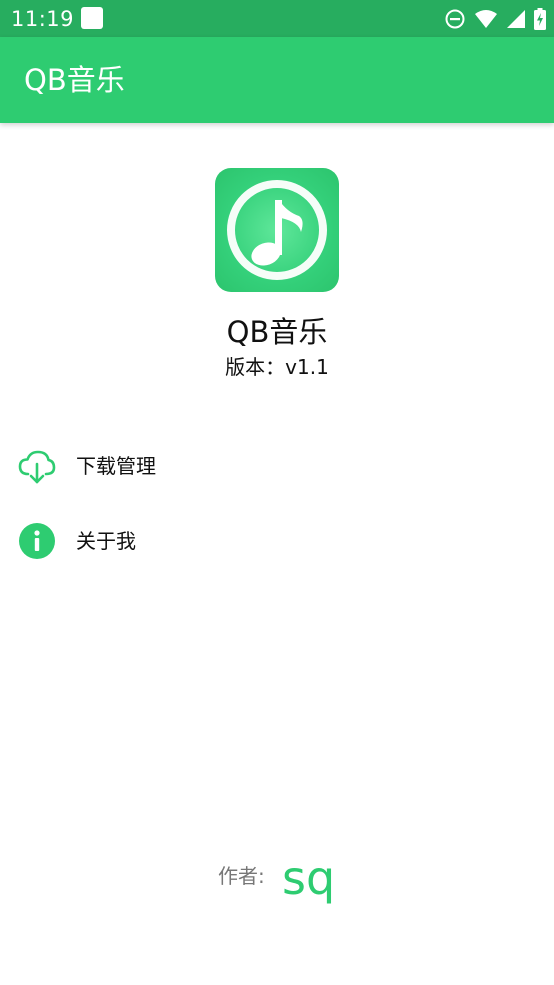 The width and height of the screenshot is (554, 985). What do you see at coordinates (277, 466) in the screenshot?
I see `menu-item-download-manager: 下载管理` at bounding box center [277, 466].